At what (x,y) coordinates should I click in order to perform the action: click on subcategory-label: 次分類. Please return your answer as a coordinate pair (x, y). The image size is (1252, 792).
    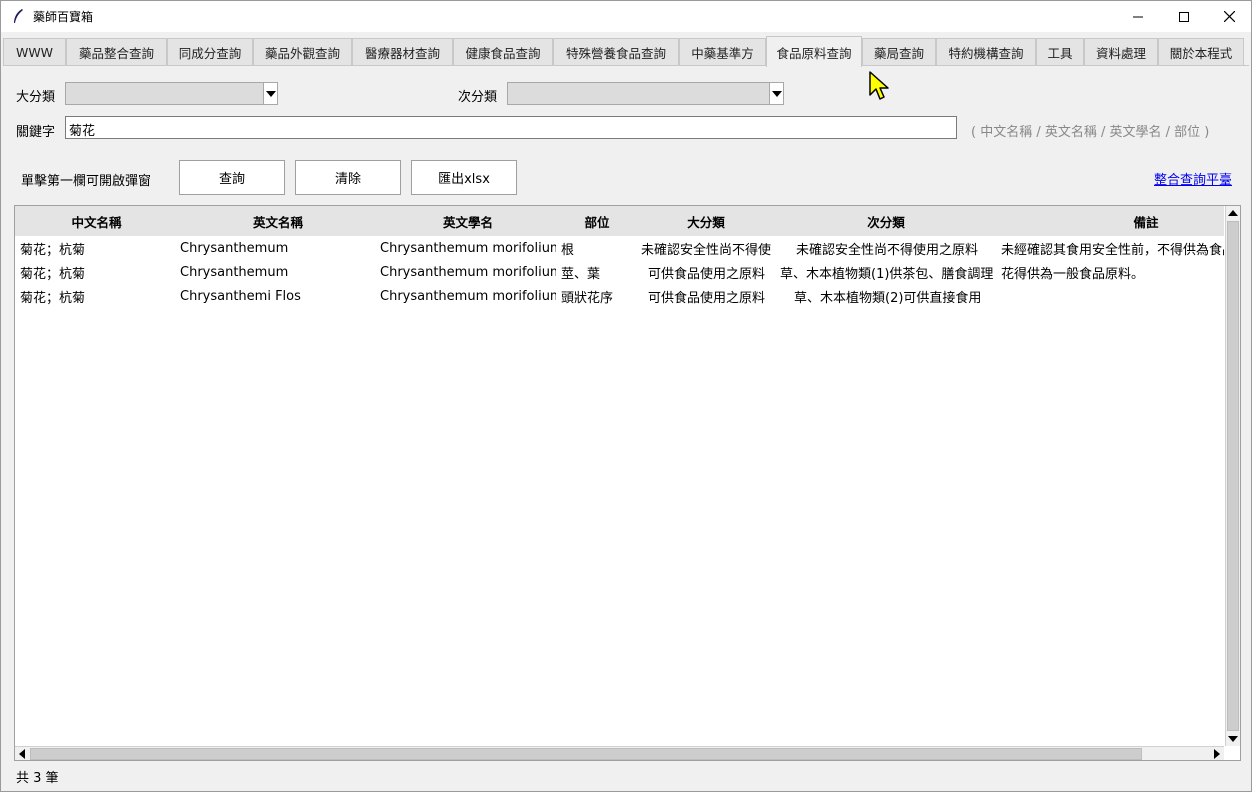
    Looking at the image, I should click on (478, 97).